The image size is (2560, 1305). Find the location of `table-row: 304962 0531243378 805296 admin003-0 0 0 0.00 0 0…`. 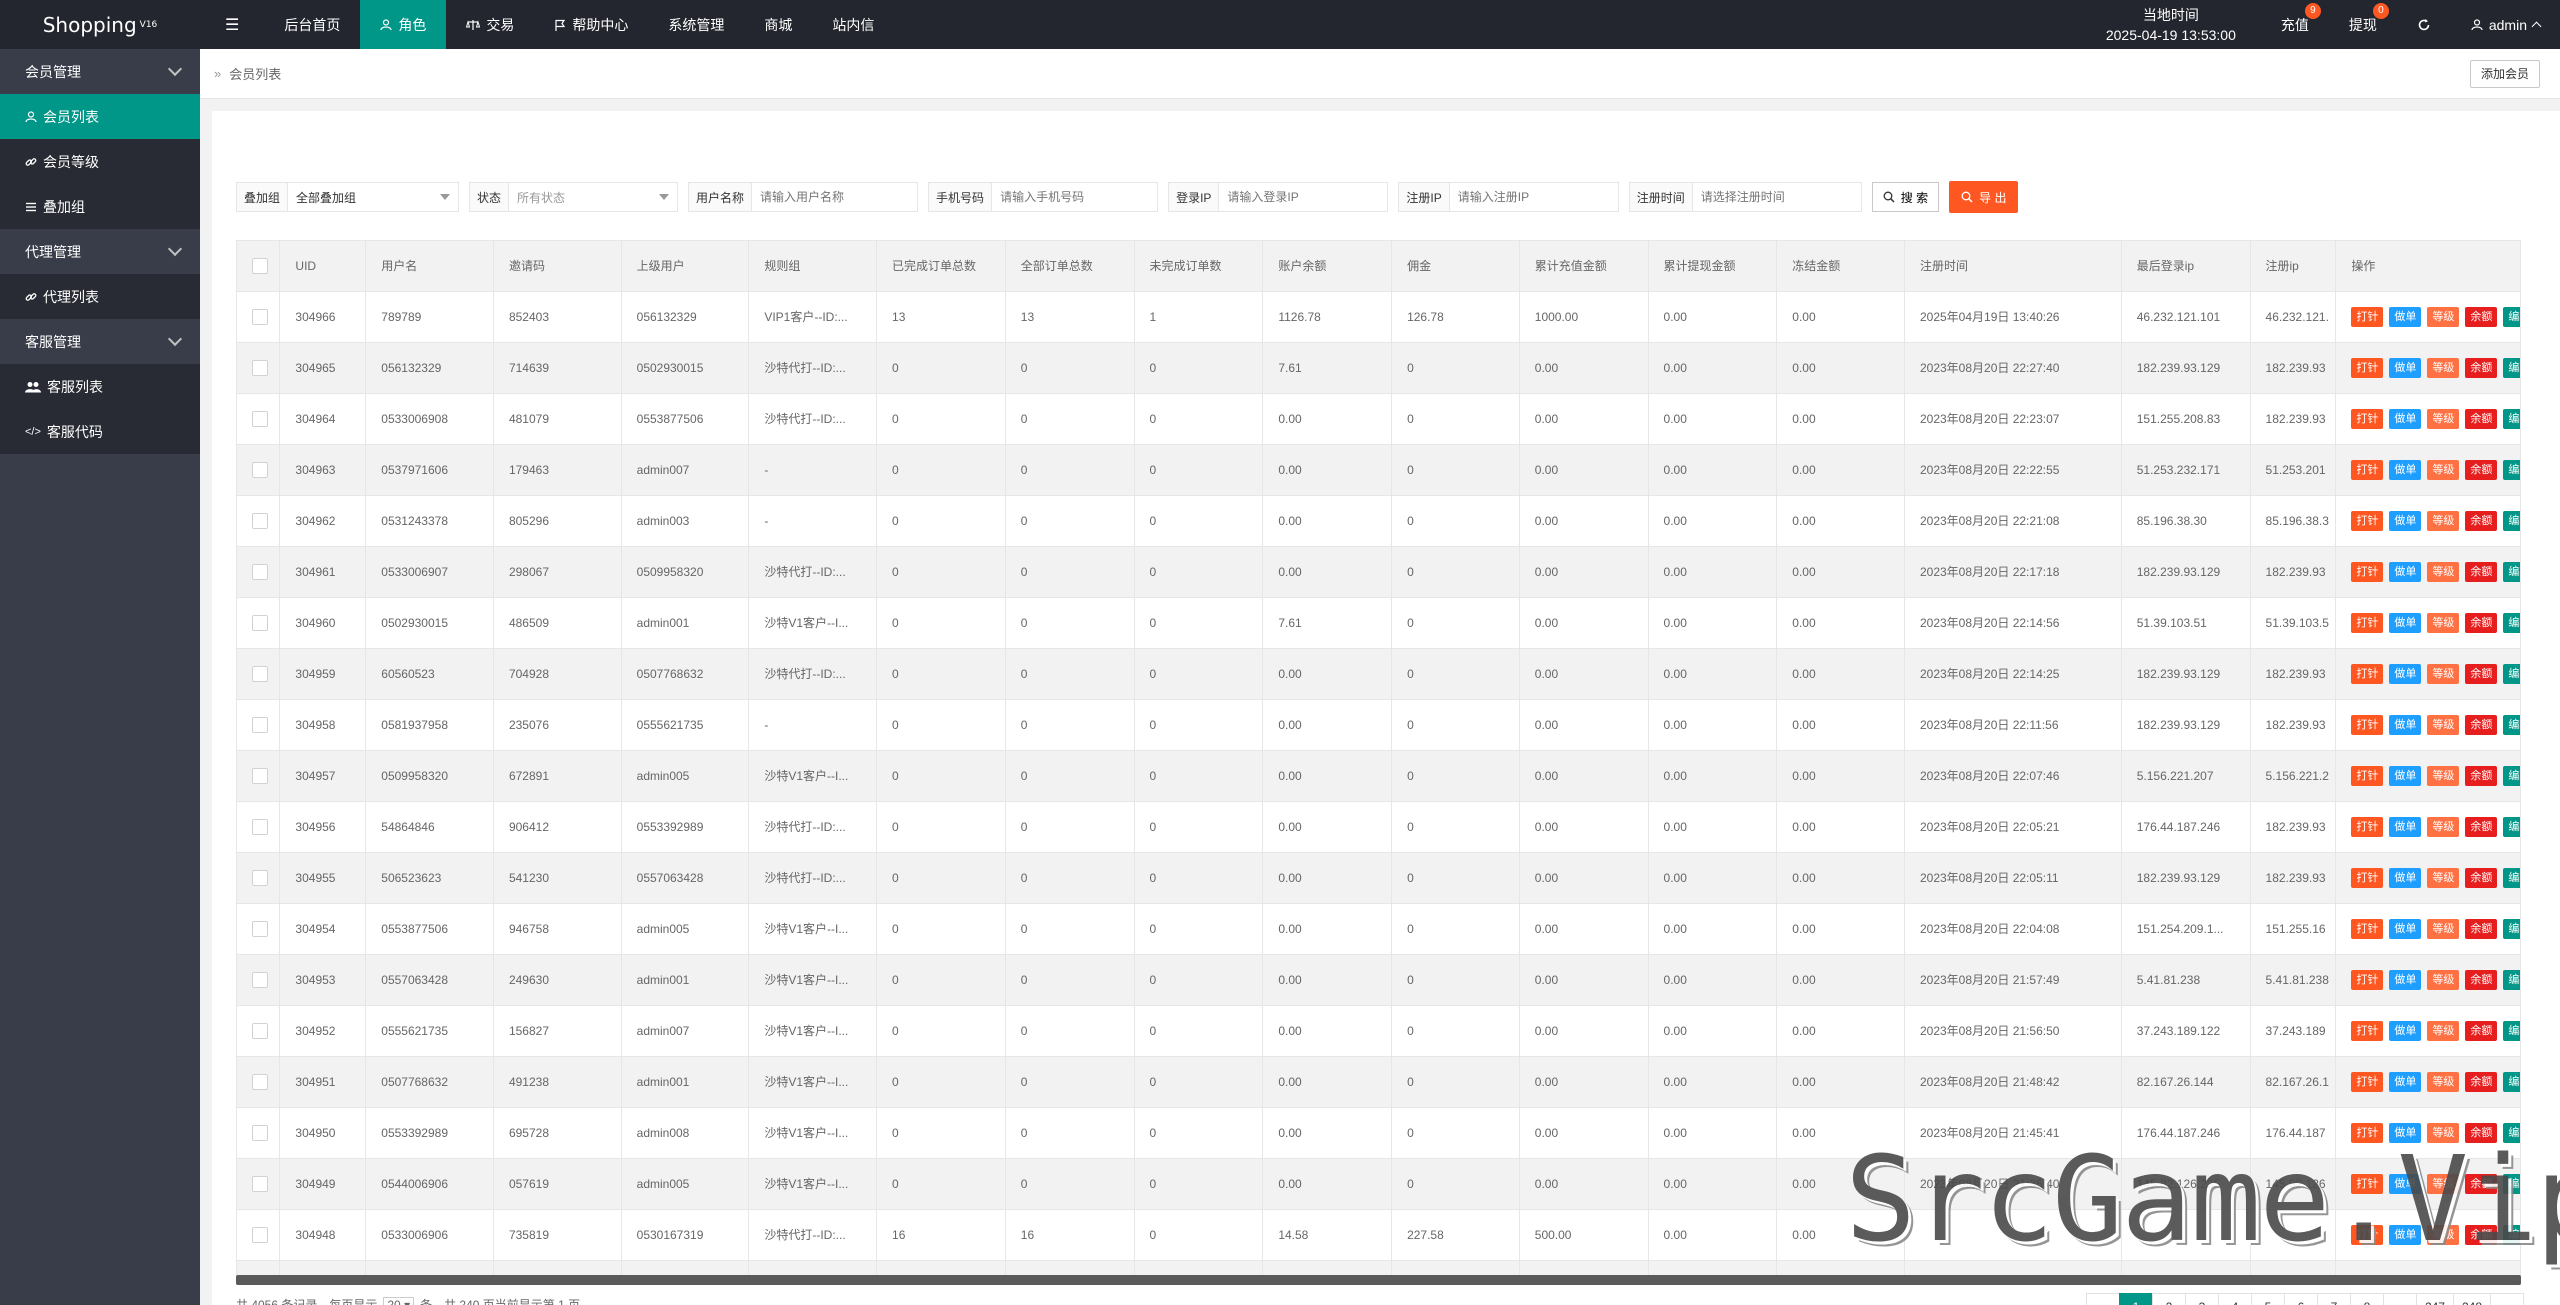

table-row: 304962 0531243378 805296 admin003-0 0 0 0.00 0 0… is located at coordinates (1378, 521).